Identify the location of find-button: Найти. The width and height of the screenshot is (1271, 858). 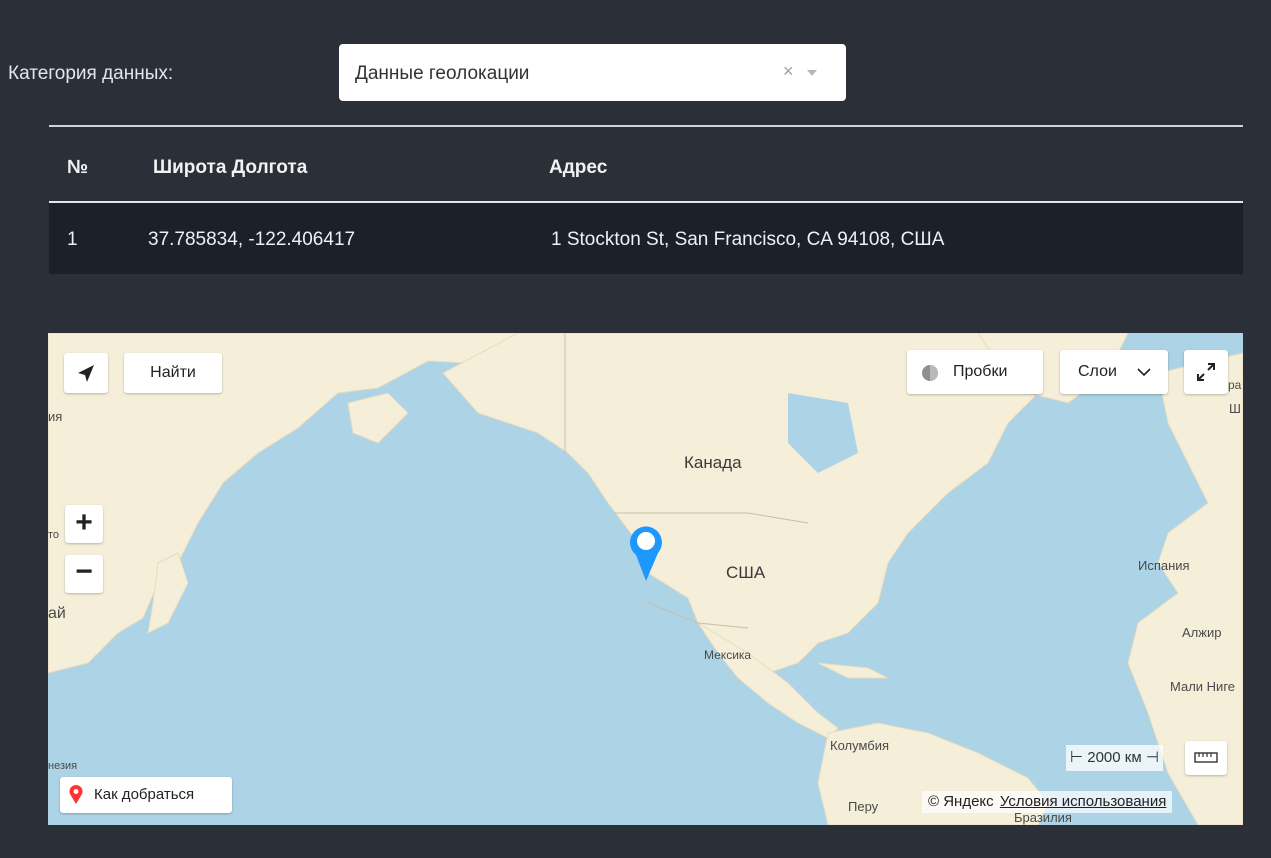
(173, 373).